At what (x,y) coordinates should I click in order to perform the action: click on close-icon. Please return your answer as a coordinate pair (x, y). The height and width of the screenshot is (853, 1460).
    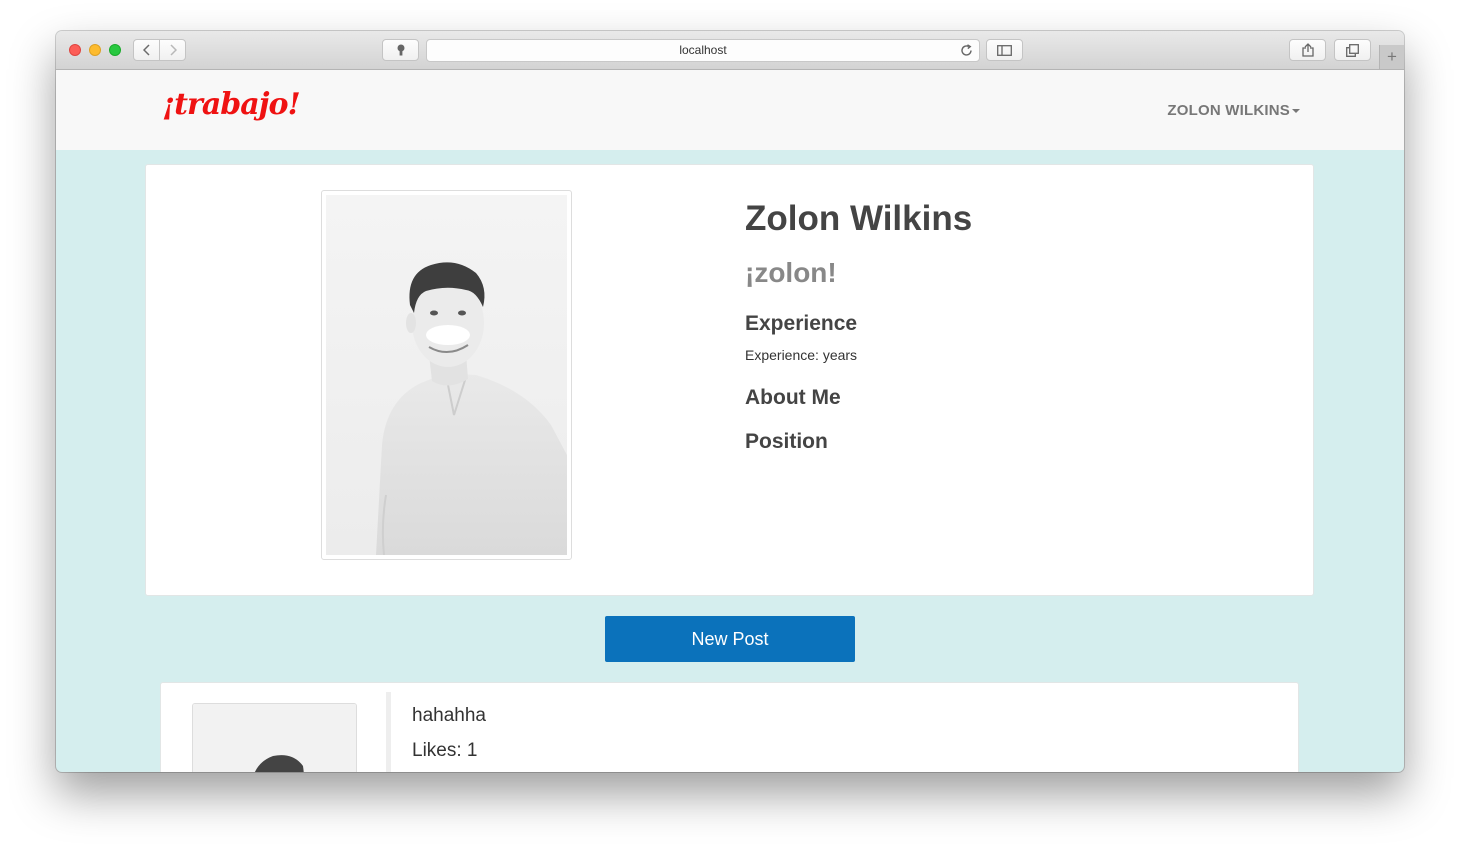
    Looking at the image, I should click on (75, 50).